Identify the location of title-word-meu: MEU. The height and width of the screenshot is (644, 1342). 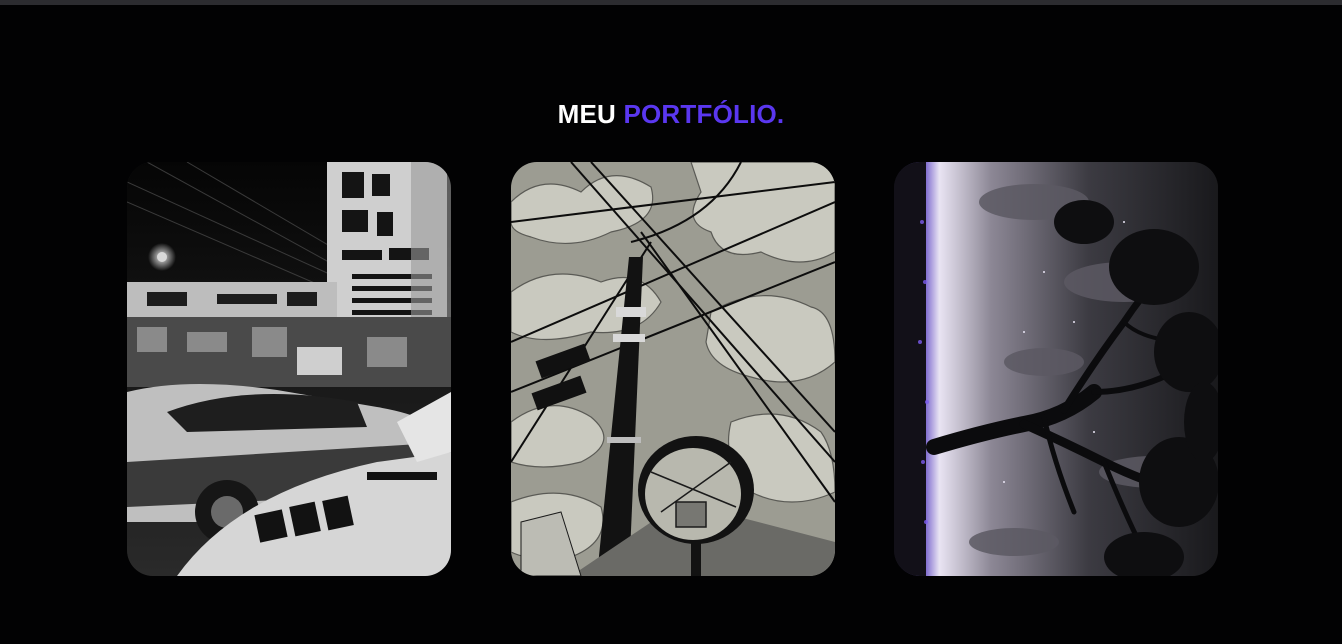
(587, 113).